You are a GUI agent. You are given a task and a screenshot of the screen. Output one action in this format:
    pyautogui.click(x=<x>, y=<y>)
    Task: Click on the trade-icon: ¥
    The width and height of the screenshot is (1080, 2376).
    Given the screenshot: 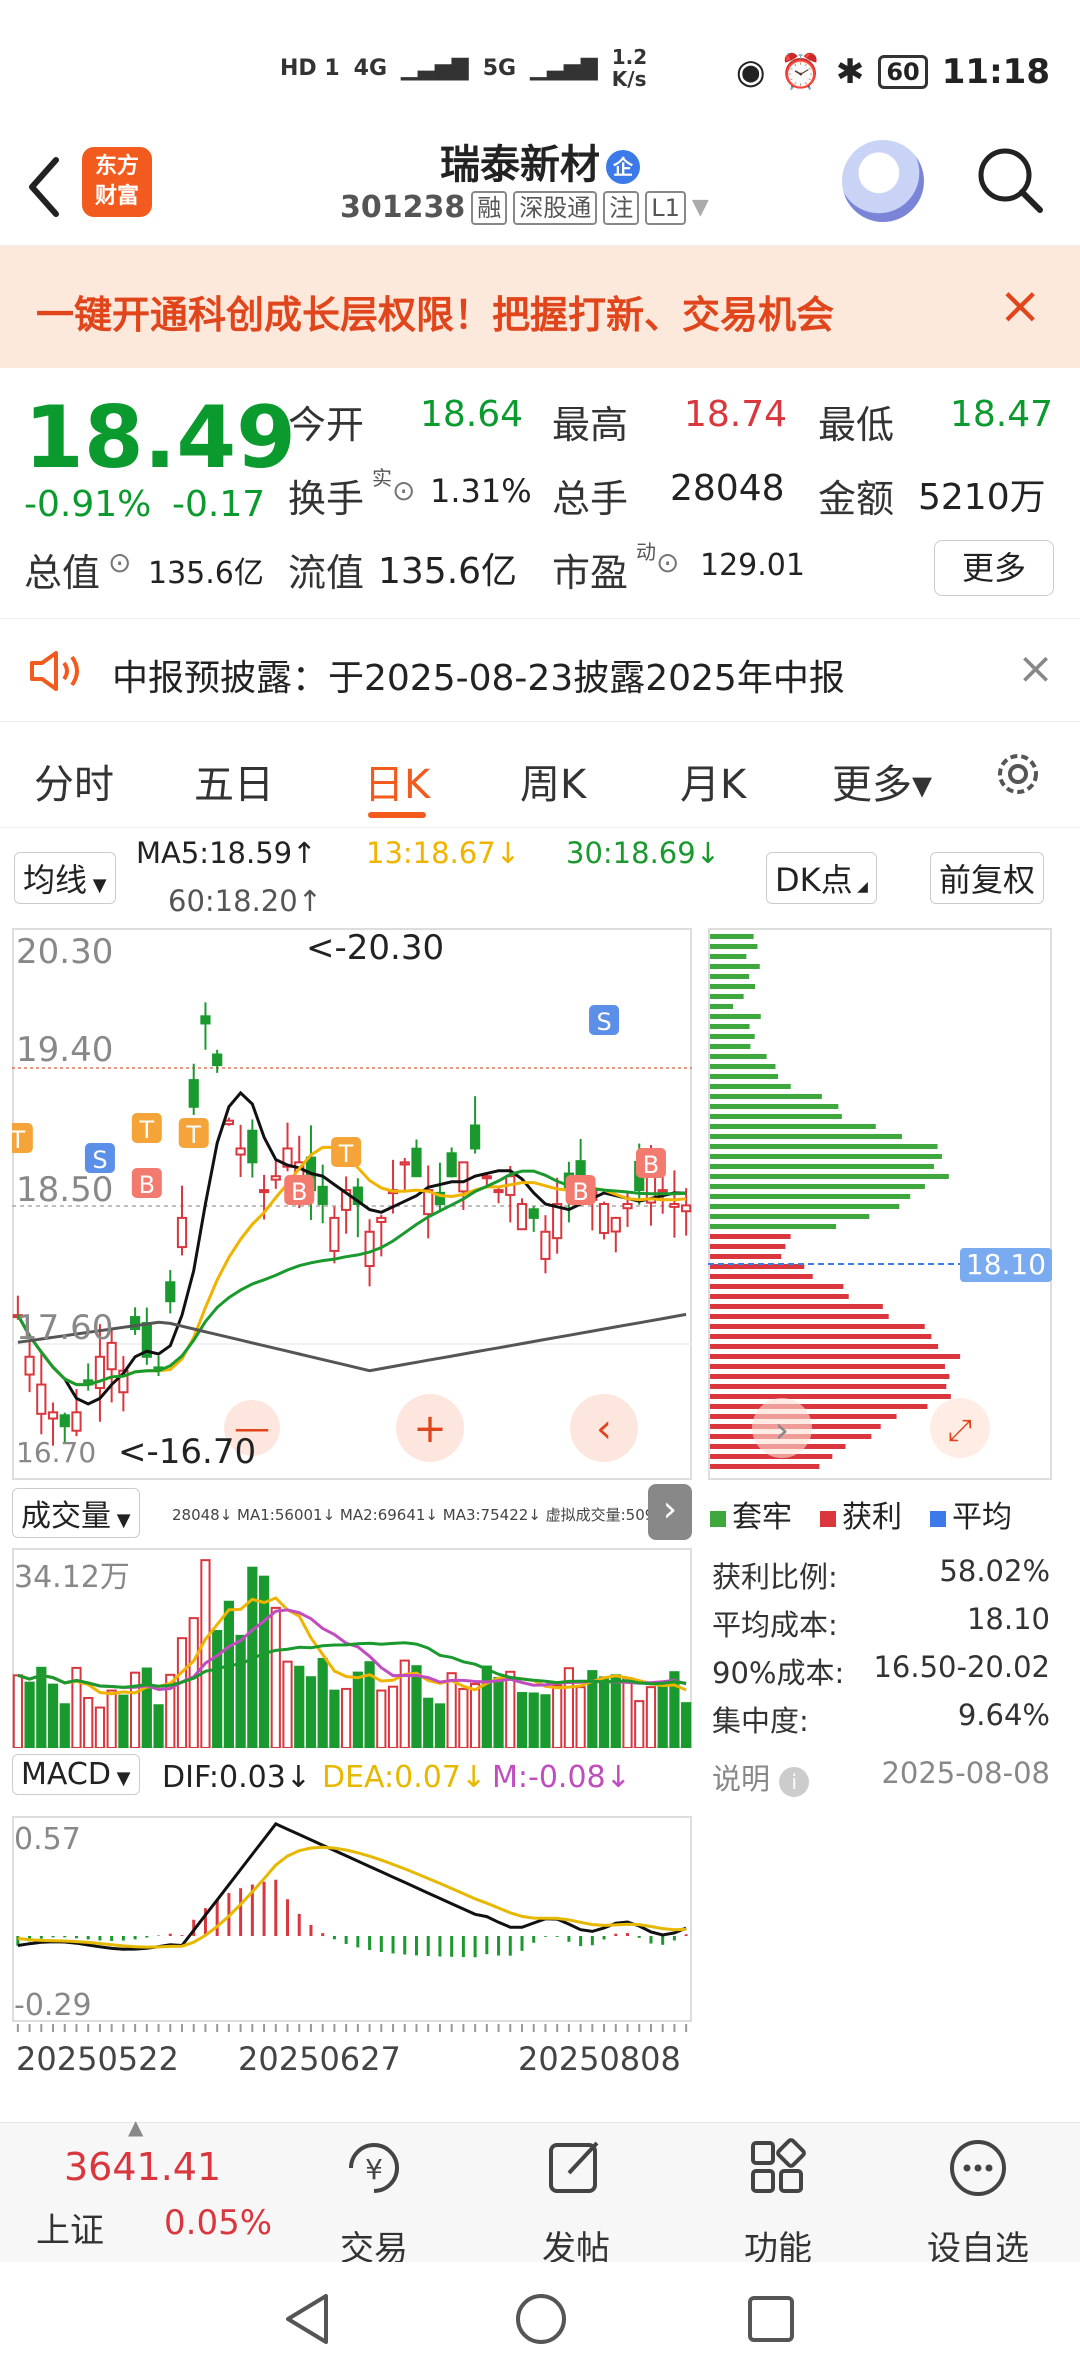 What is the action you would take?
    pyautogui.click(x=374, y=2170)
    